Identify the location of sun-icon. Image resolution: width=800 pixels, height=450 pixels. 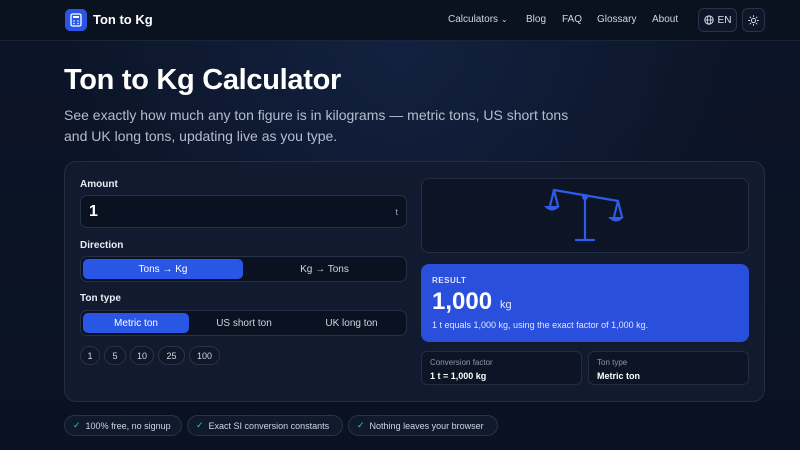
(753, 20).